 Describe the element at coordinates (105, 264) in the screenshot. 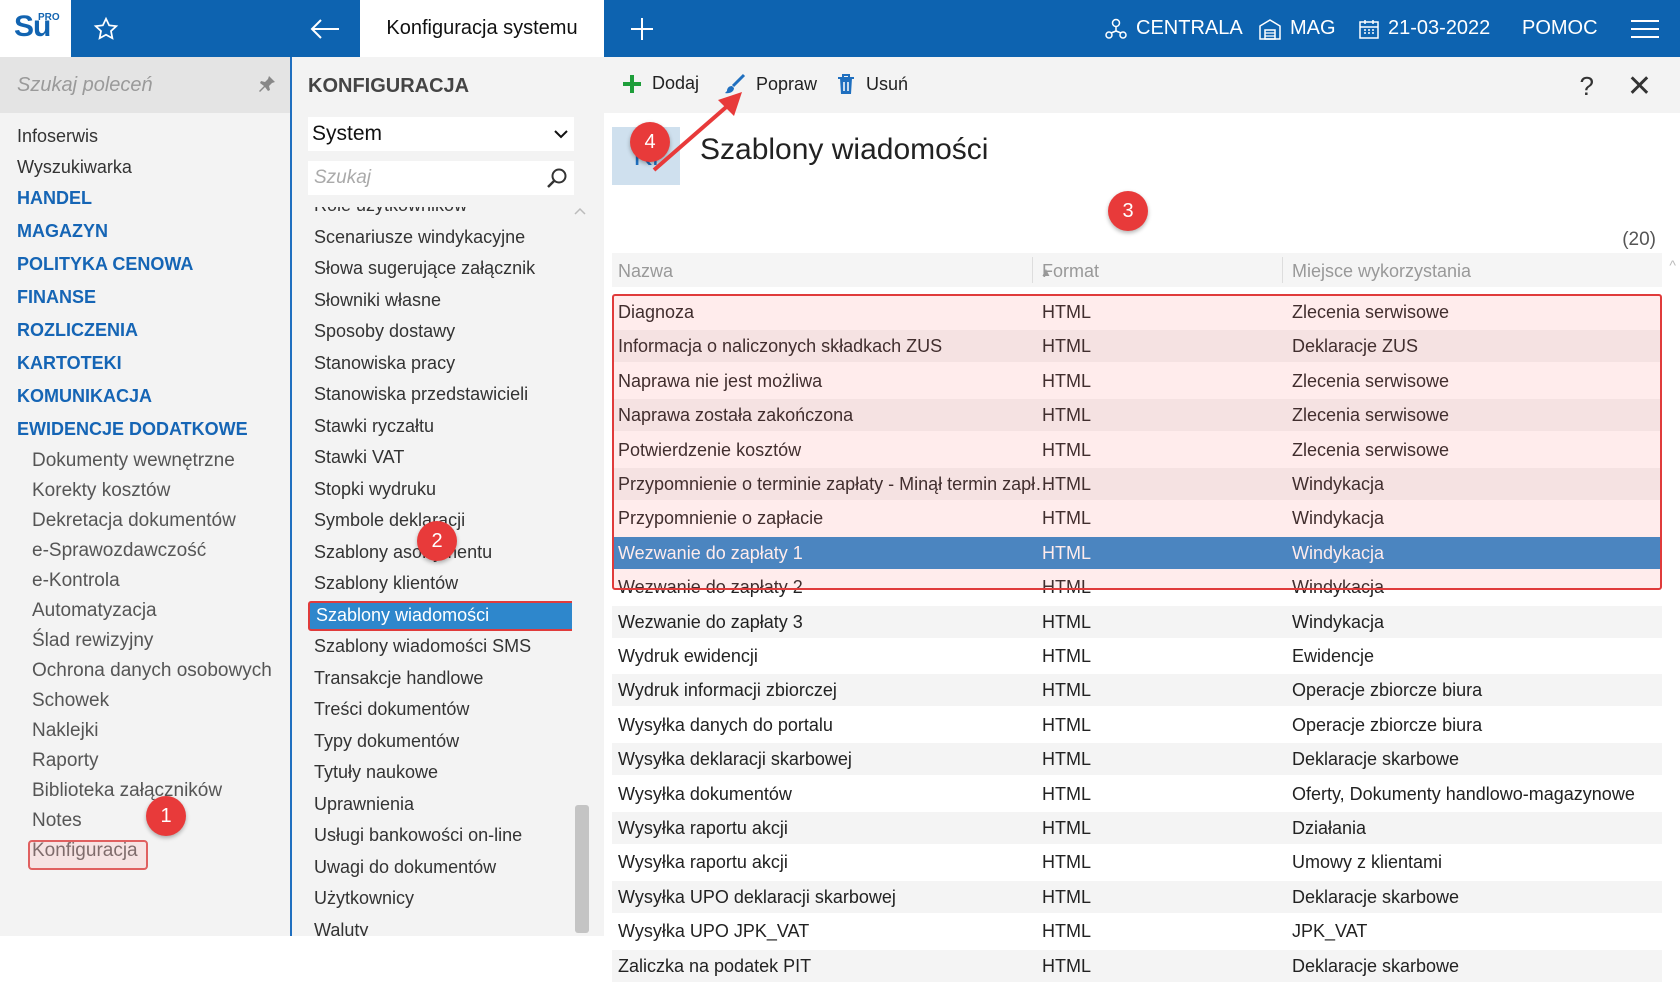

I see `nav-section: POLITYKA CENOWA` at that location.